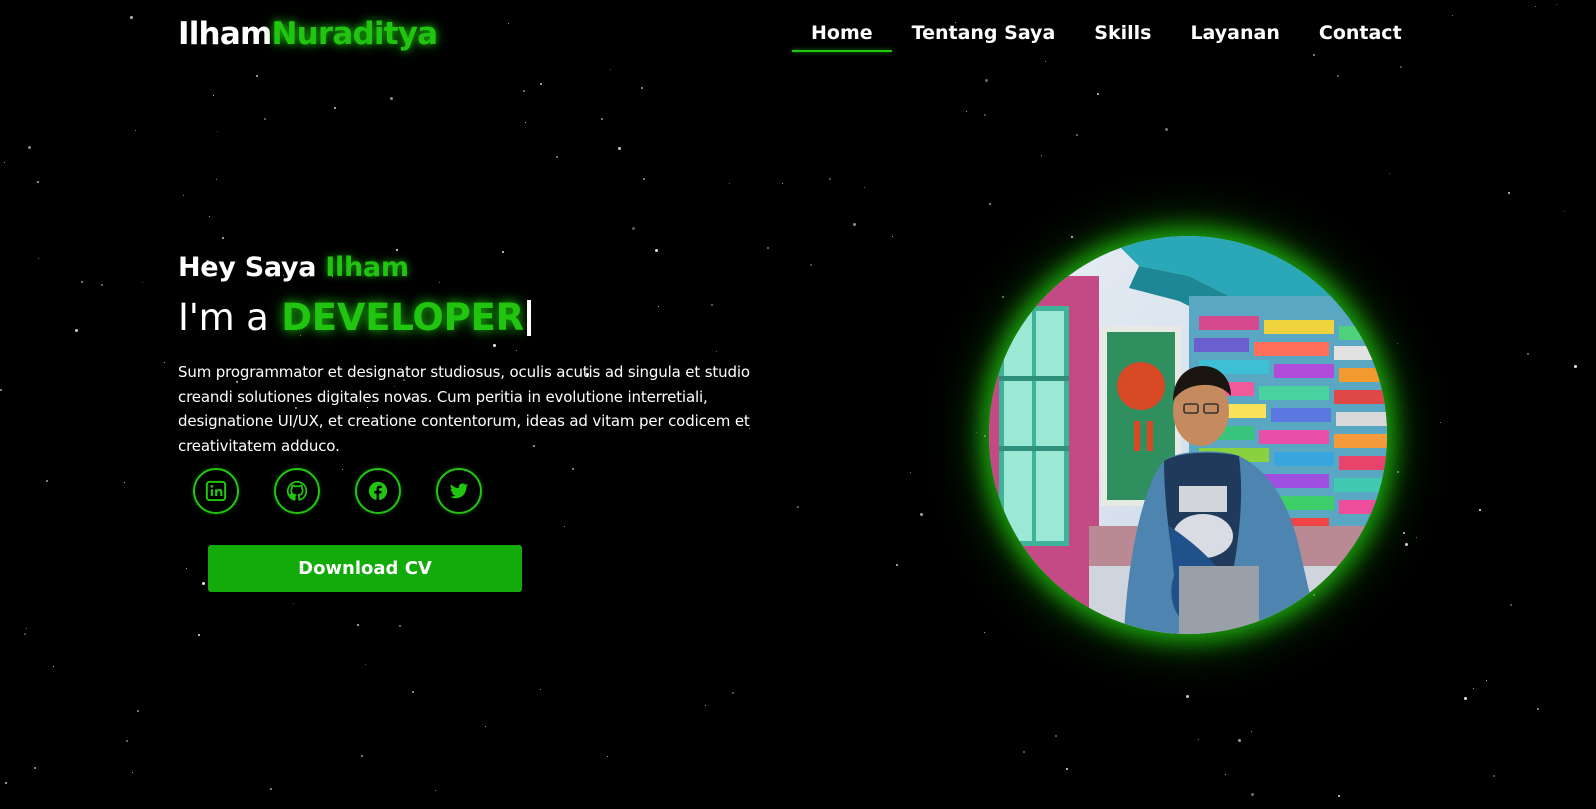  Describe the element at coordinates (1122, 33) in the screenshot. I see `nav-skills: Skills` at that location.